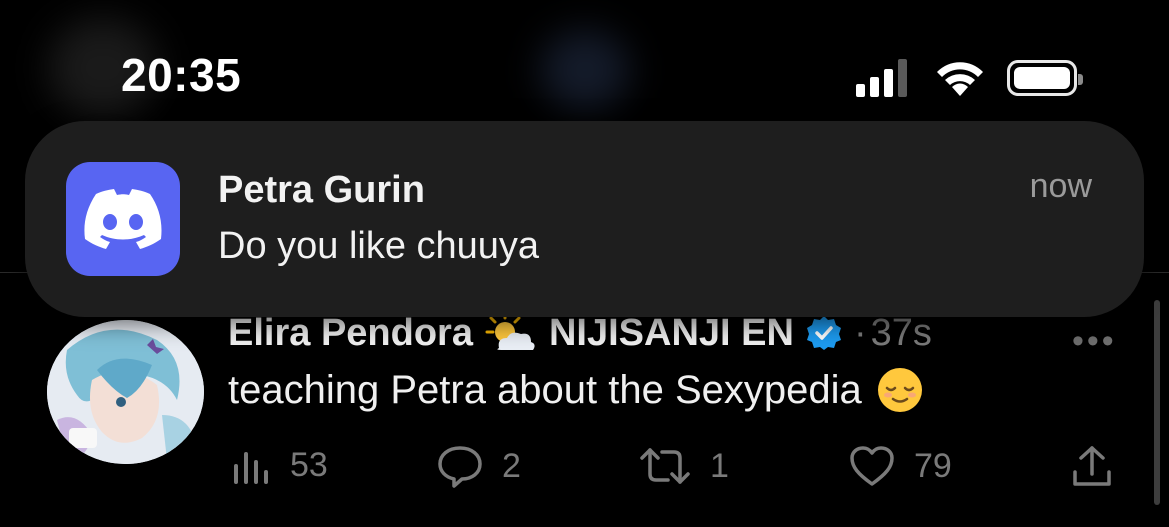  Describe the element at coordinates (933, 465) in the screenshot. I see `like-count: 79` at that location.